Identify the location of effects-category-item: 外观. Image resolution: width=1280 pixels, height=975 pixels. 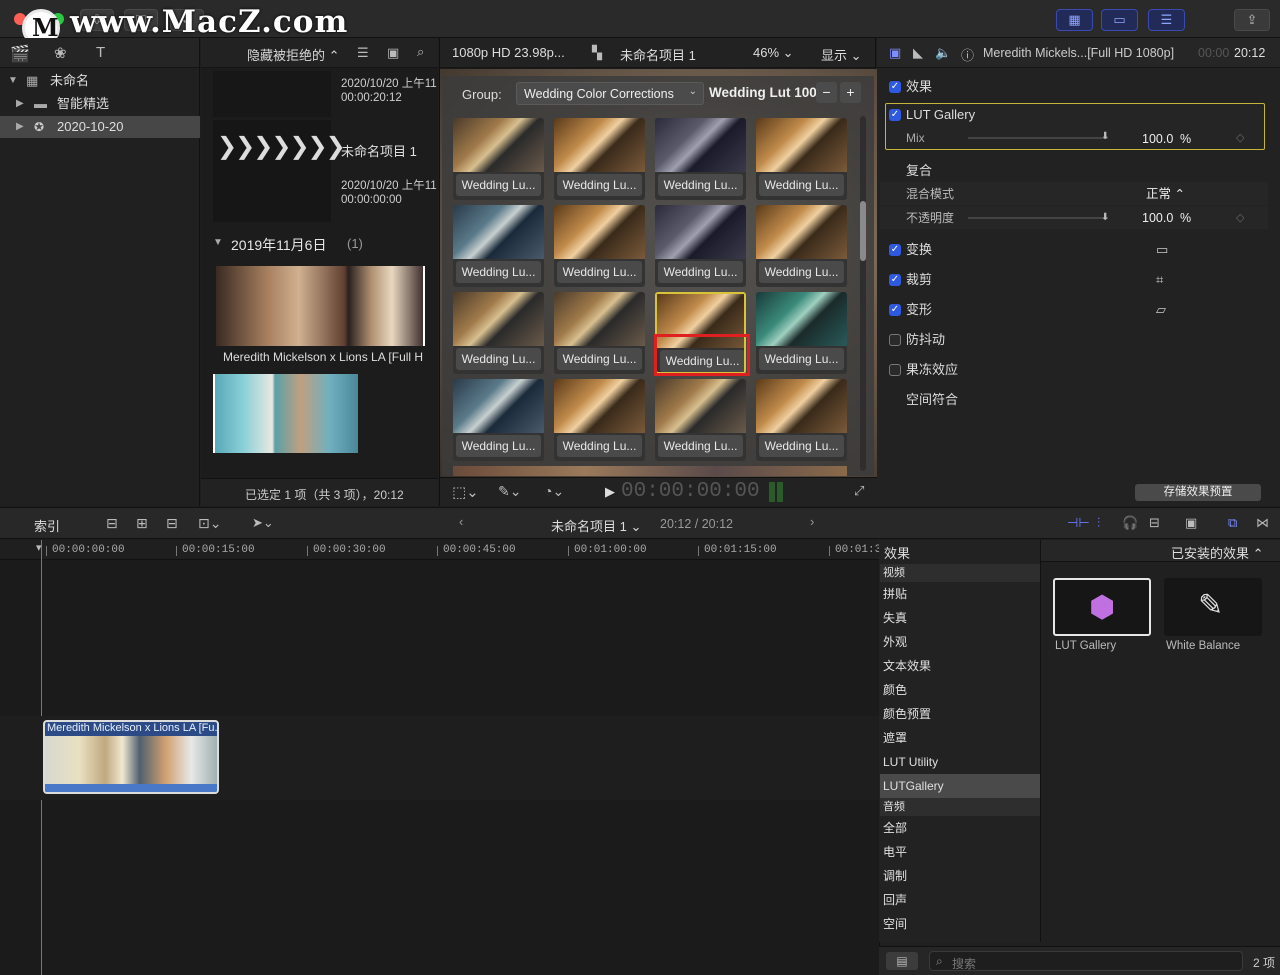
(960, 642).